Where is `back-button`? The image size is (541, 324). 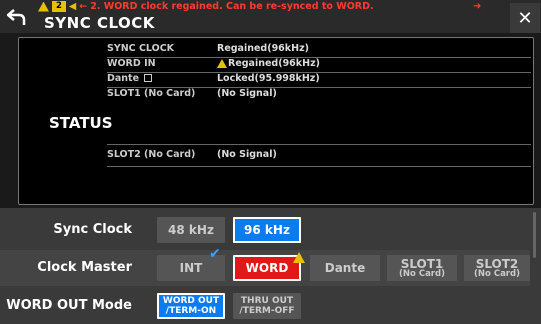
back-button is located at coordinates (17, 17).